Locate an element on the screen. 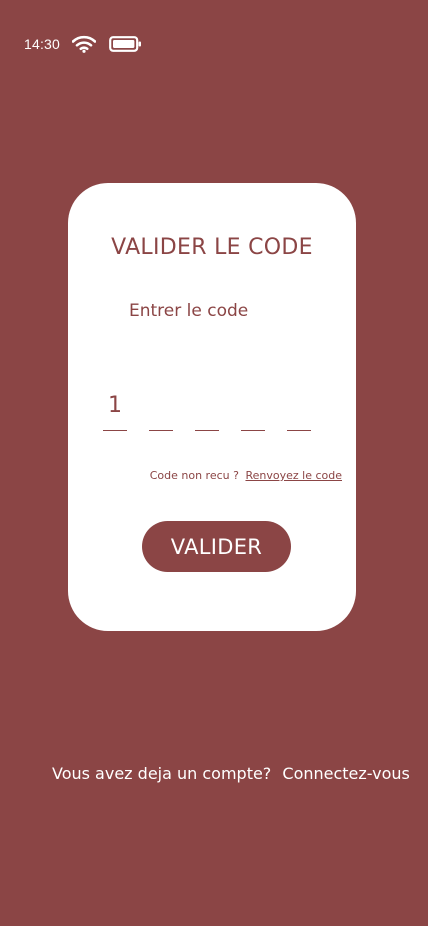  code-label: Entrer le code is located at coordinates (189, 311).